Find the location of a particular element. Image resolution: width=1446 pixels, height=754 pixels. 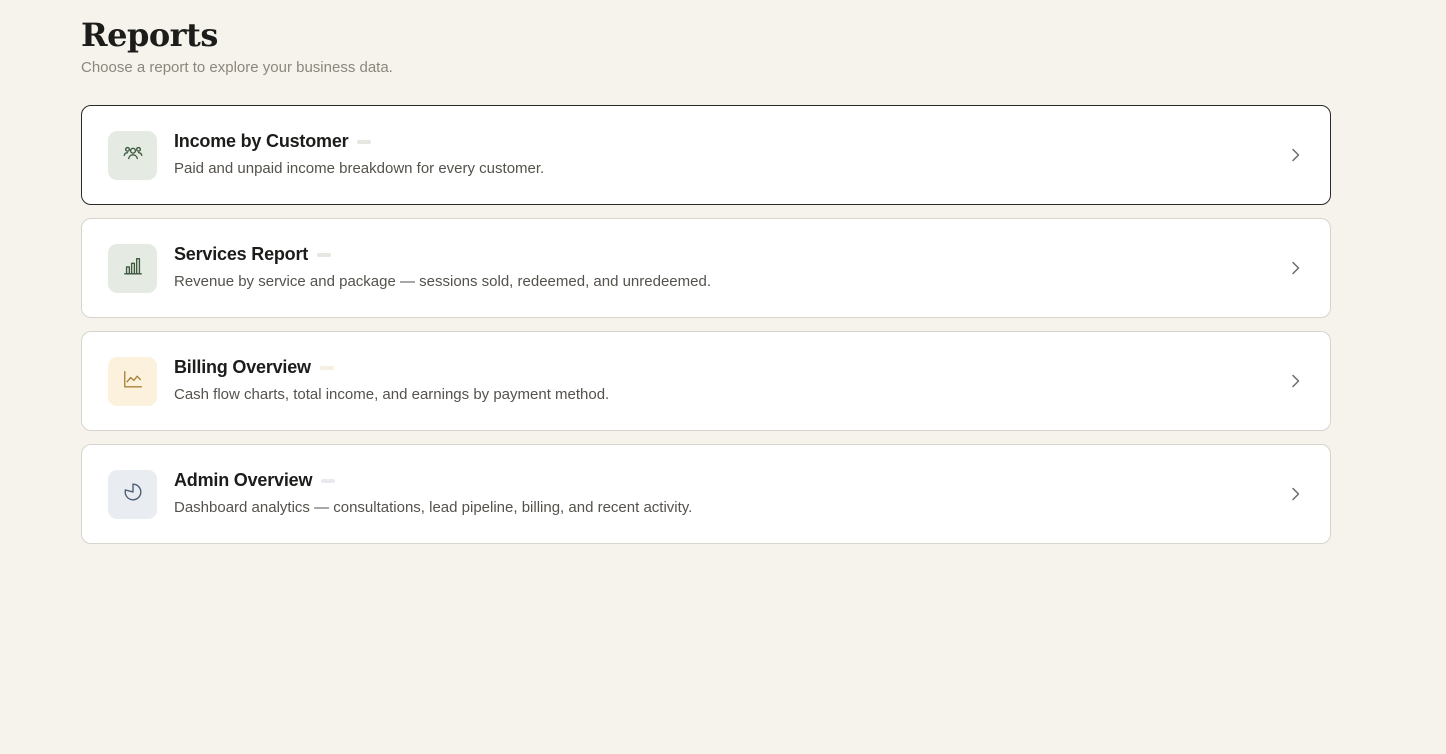

bar-chart-icon is located at coordinates (133, 268).